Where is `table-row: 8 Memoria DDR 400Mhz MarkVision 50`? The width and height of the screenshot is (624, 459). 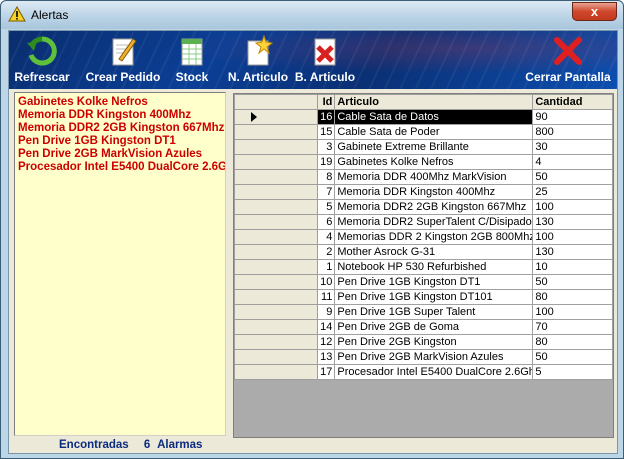
table-row: 8 Memoria DDR 400Mhz MarkVision 50 is located at coordinates (423, 177).